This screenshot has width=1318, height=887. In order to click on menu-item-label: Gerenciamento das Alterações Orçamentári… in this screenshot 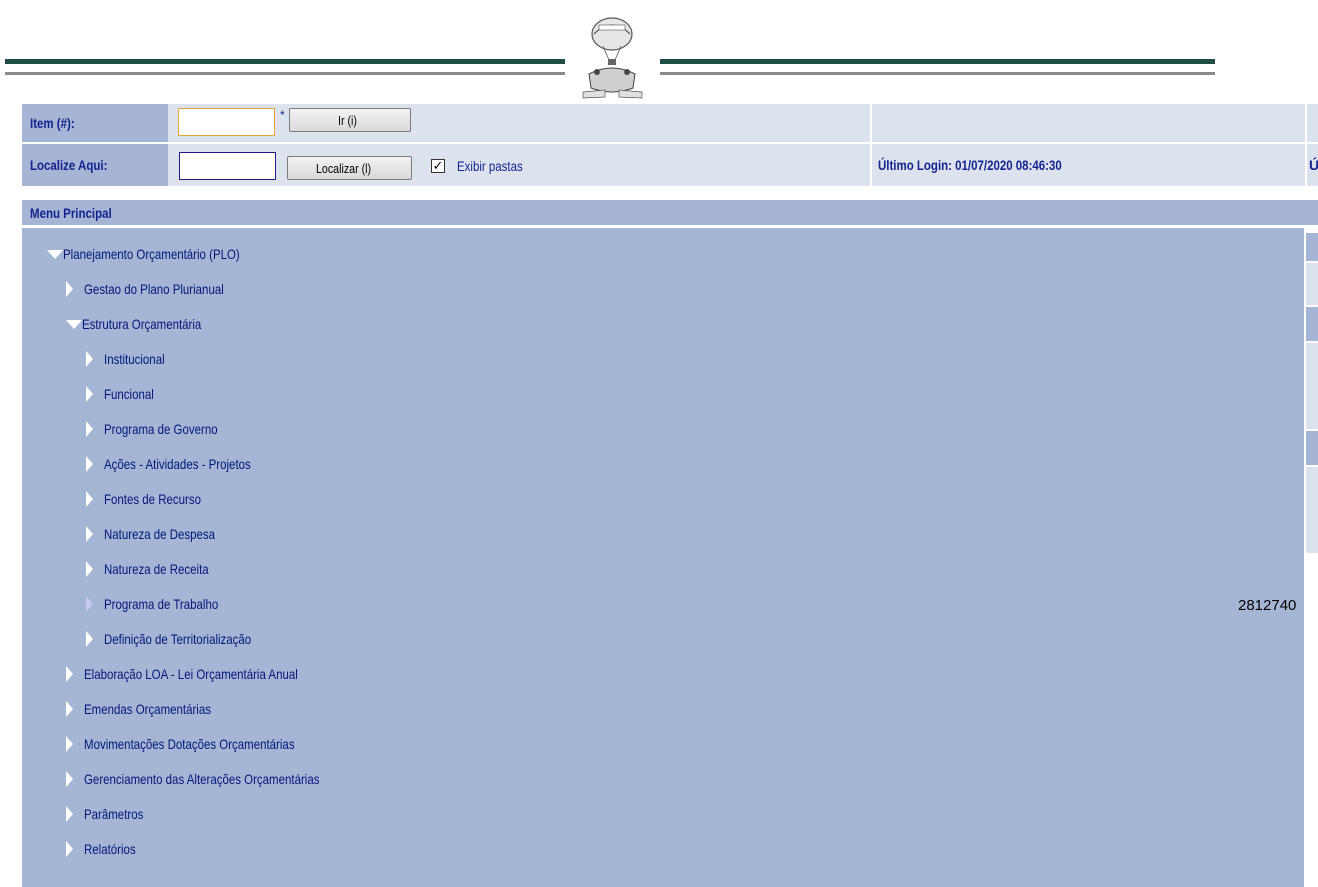, I will do `click(202, 779)`.